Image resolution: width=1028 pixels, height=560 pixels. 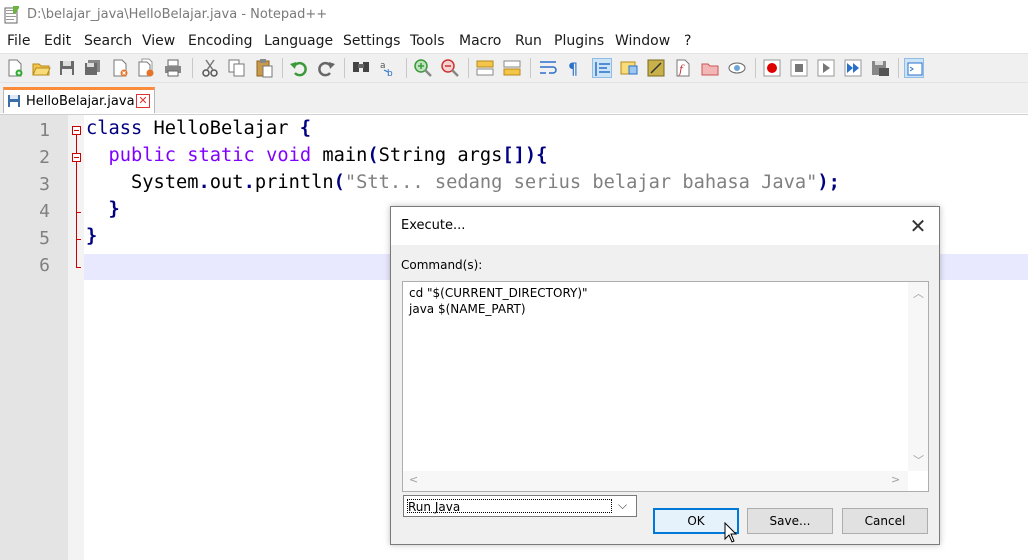 What do you see at coordinates (895, 479) in the screenshot?
I see `scroll-right-icon: >` at bounding box center [895, 479].